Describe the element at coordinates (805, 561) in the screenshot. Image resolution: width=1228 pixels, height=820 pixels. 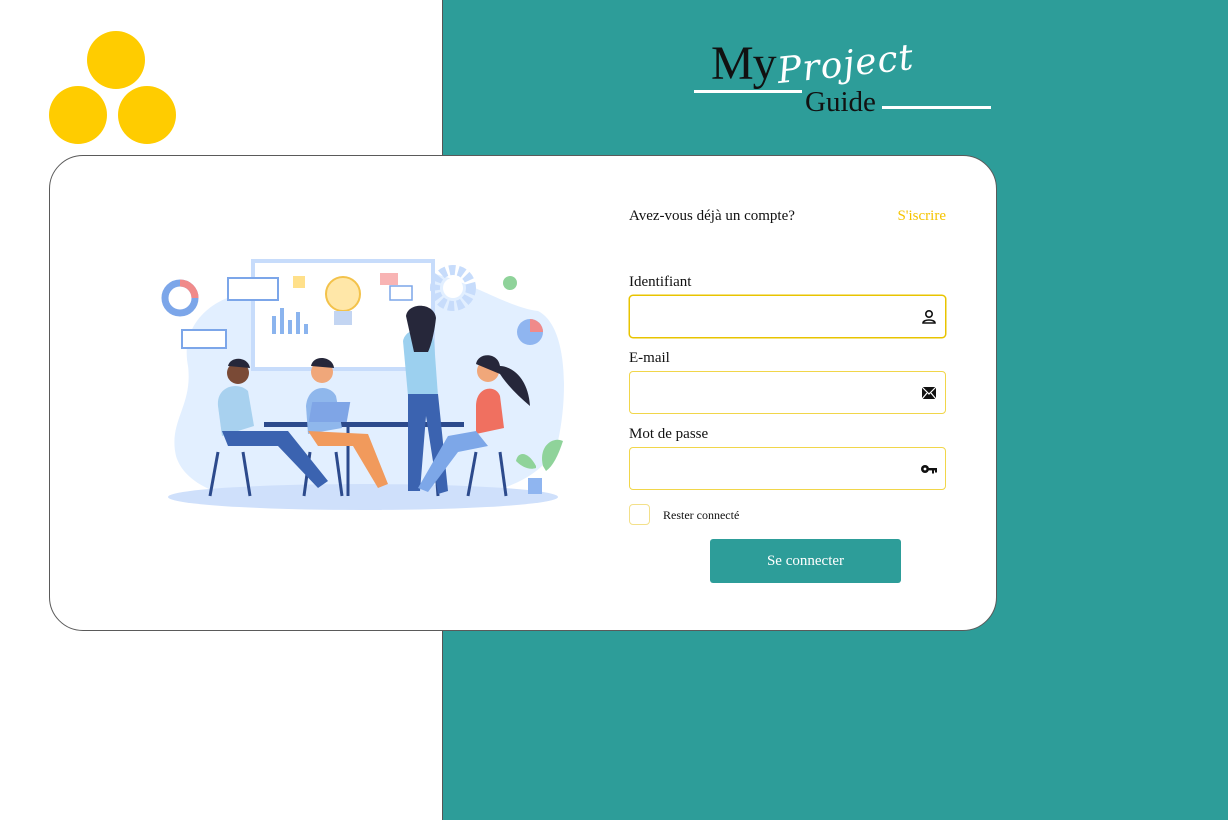
I see `login-button: Se connecter` at that location.